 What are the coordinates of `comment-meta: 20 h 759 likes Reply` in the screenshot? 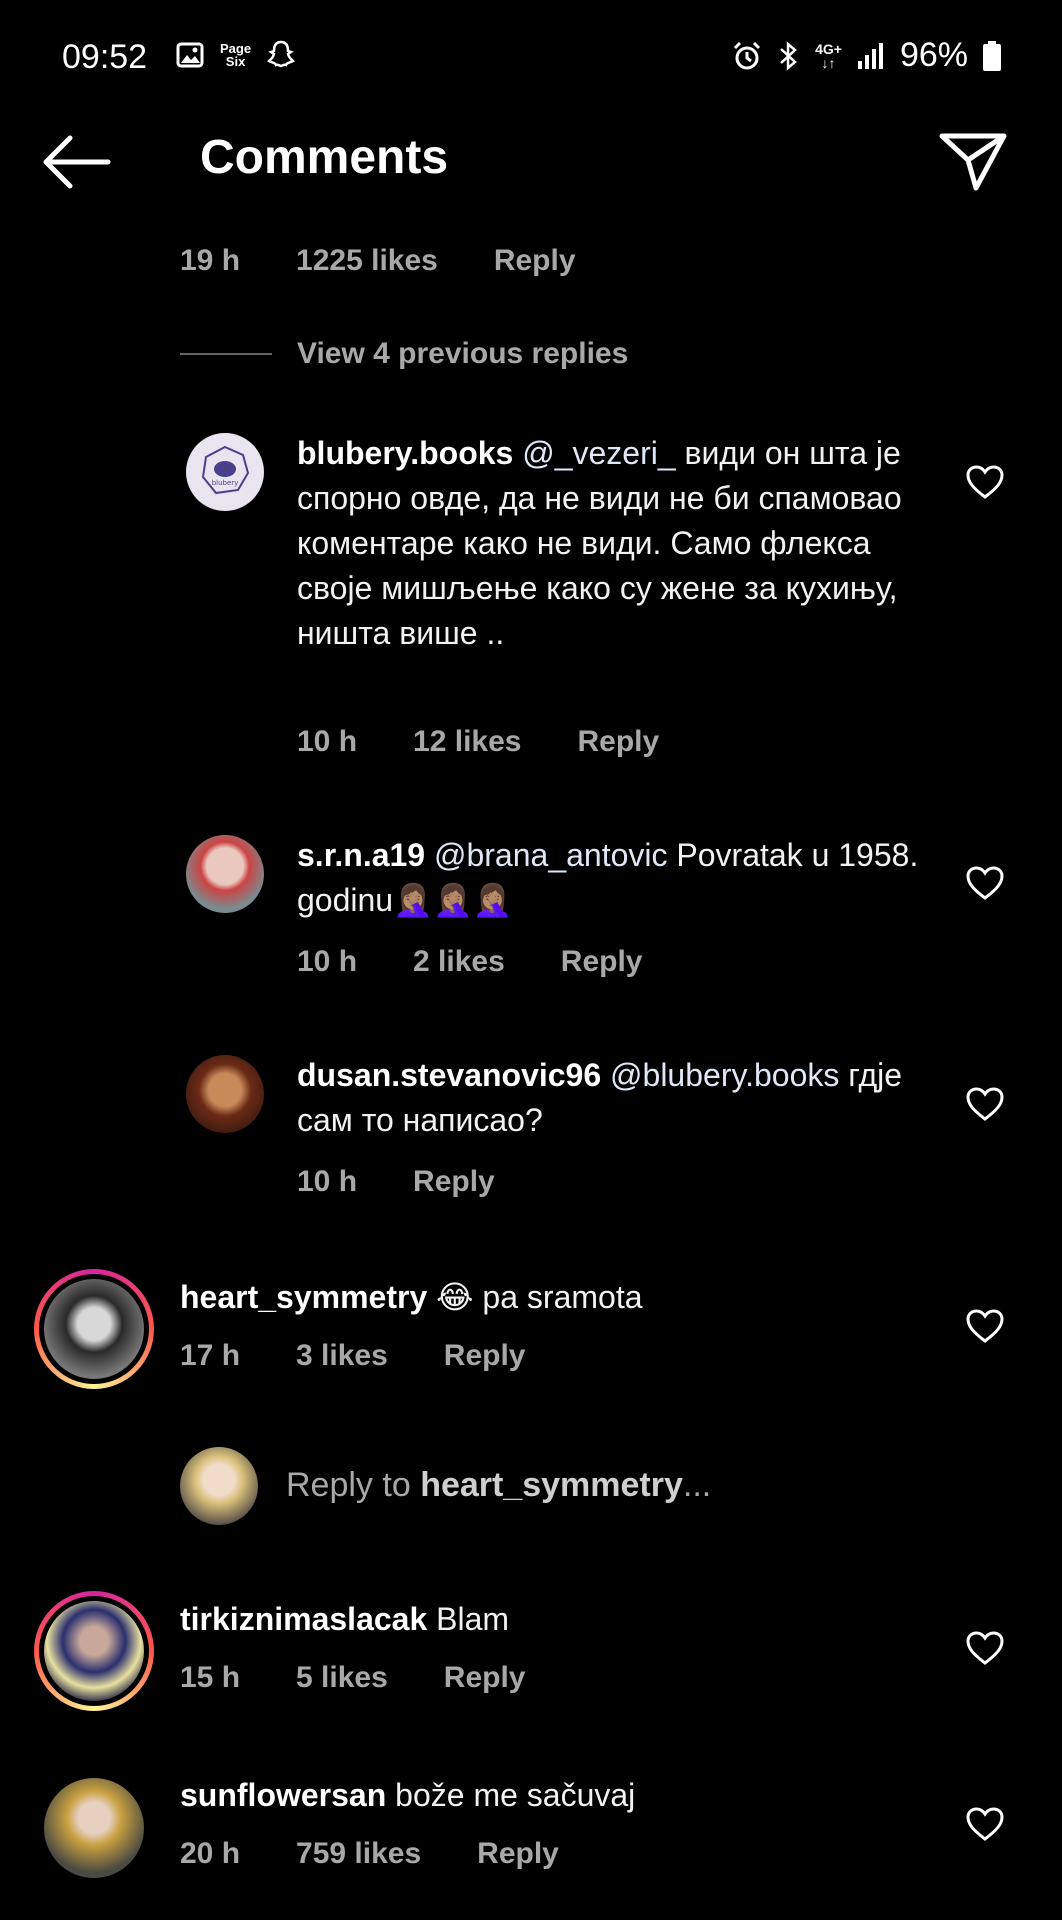 It's located at (397, 1854).